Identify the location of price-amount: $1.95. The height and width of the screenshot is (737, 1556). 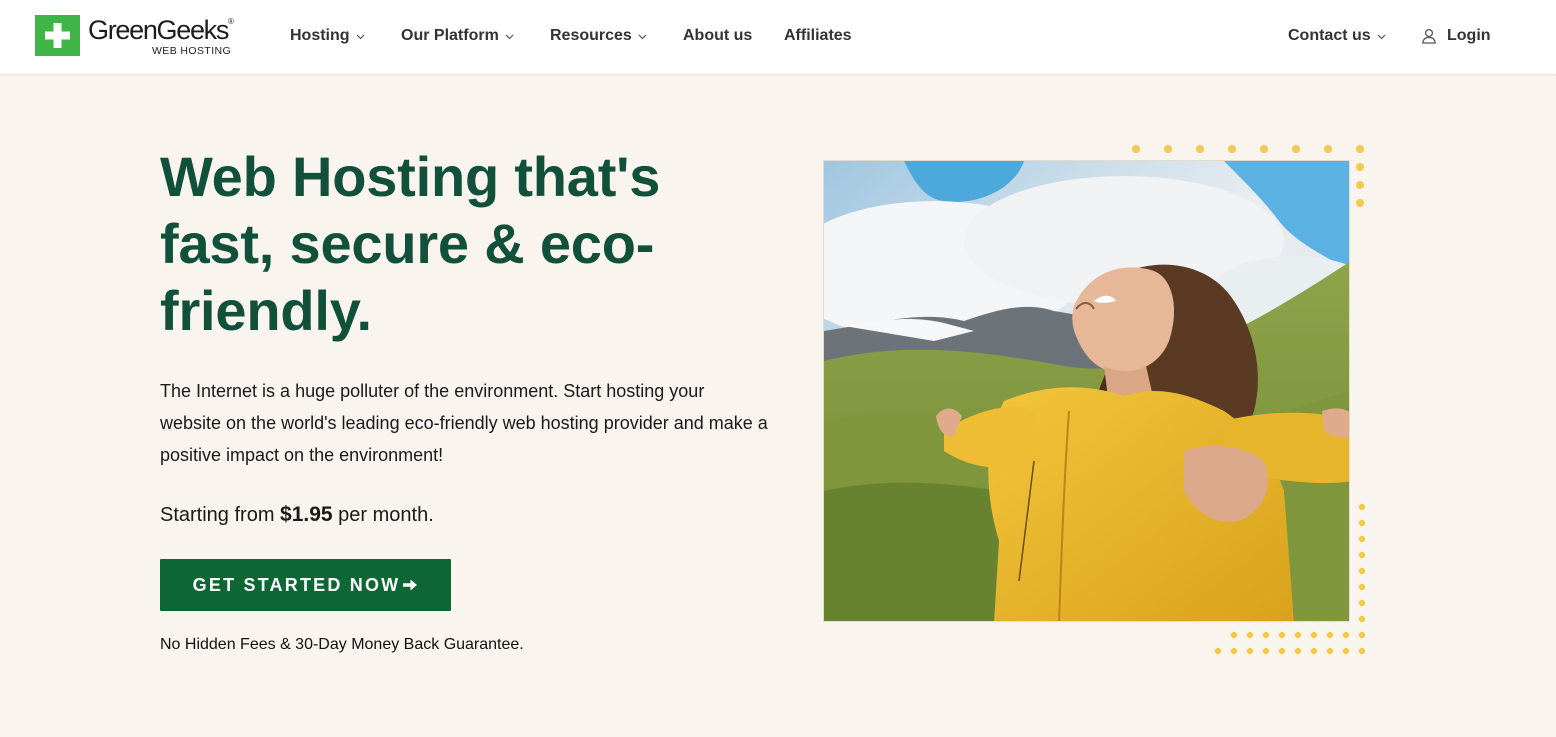
(306, 514).